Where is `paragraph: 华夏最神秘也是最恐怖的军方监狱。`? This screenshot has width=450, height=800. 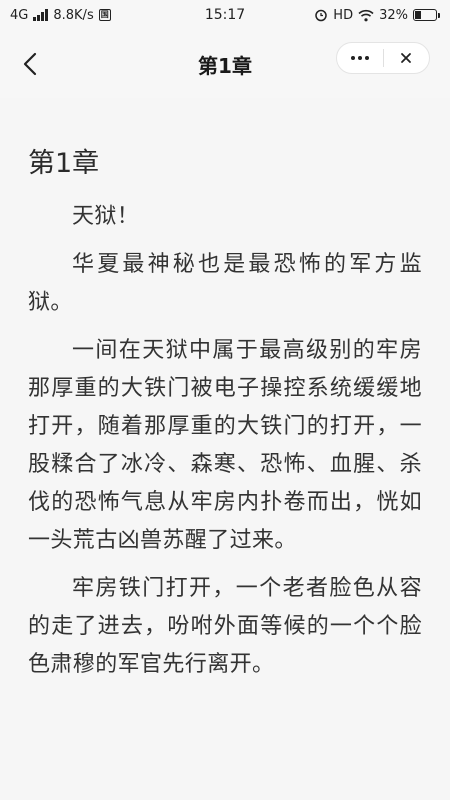
paragraph: 华夏最神秘也是最恐怖的军方监狱。 is located at coordinates (225, 283).